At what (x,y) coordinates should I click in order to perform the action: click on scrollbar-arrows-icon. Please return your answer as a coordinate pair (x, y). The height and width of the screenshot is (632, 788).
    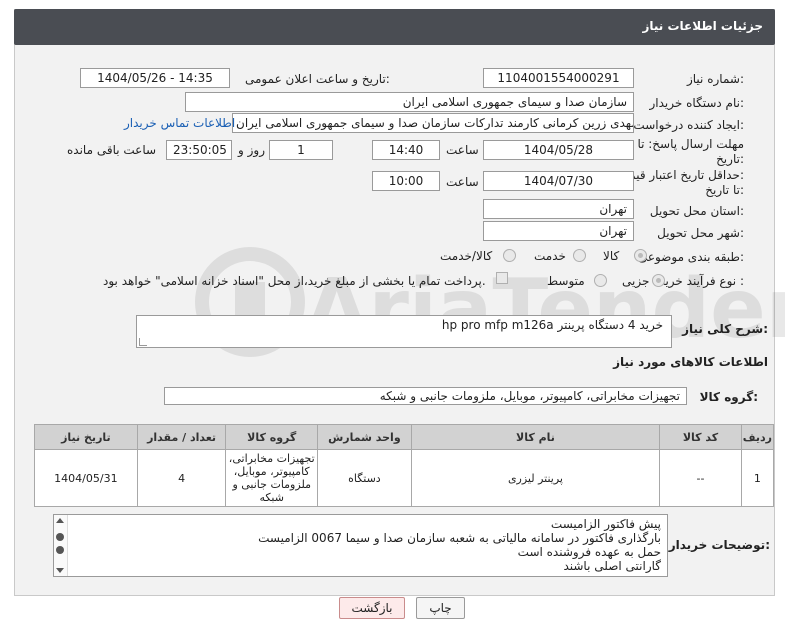
    Looking at the image, I should click on (60, 545).